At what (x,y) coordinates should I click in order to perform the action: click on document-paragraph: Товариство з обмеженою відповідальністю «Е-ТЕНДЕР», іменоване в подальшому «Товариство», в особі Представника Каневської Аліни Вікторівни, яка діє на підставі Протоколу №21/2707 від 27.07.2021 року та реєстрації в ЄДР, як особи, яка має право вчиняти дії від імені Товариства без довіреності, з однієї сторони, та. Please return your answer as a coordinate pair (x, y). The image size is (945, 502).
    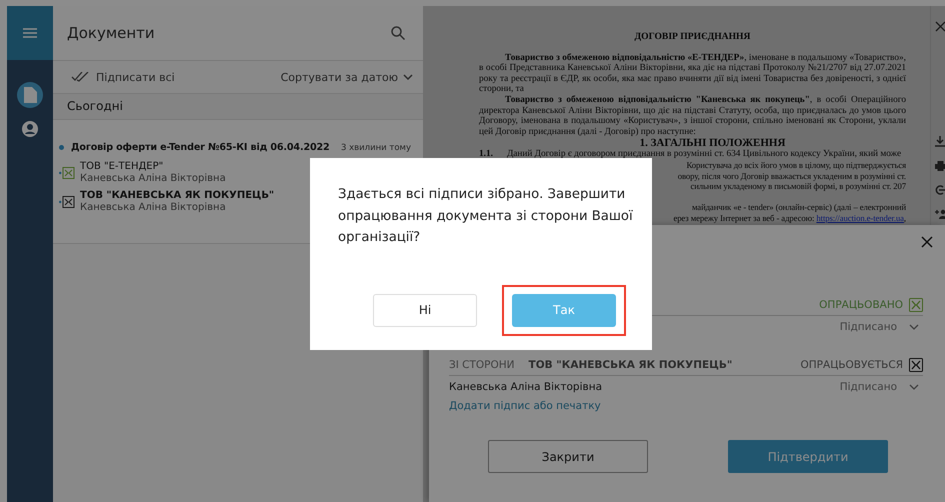
    Looking at the image, I should click on (692, 73).